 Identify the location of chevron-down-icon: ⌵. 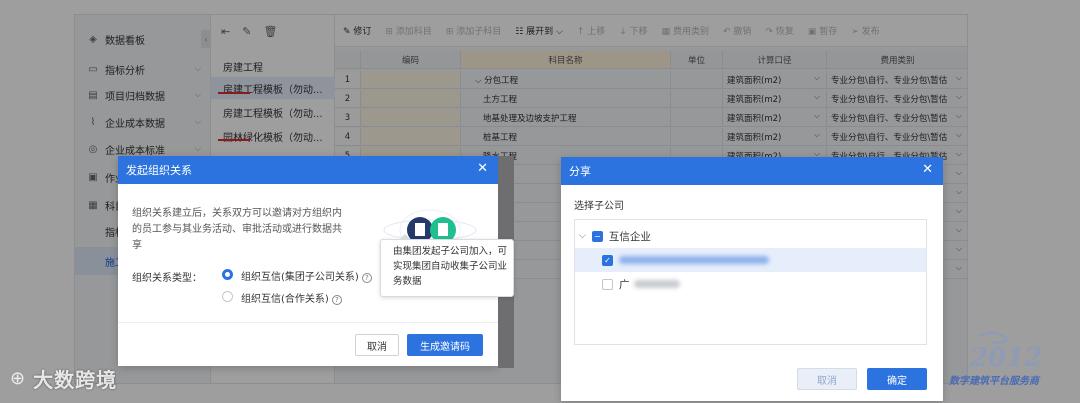
(582, 236).